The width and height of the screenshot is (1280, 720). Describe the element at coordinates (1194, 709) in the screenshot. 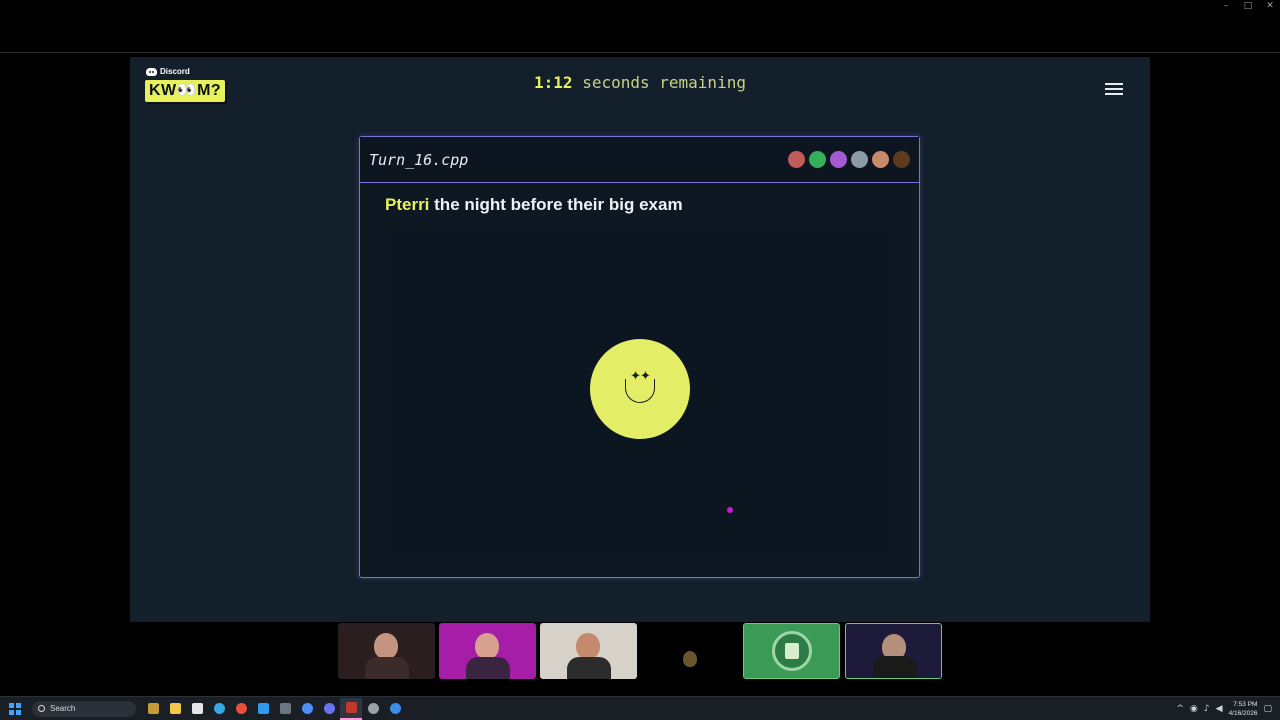

I see `network-icon: ◉` at that location.